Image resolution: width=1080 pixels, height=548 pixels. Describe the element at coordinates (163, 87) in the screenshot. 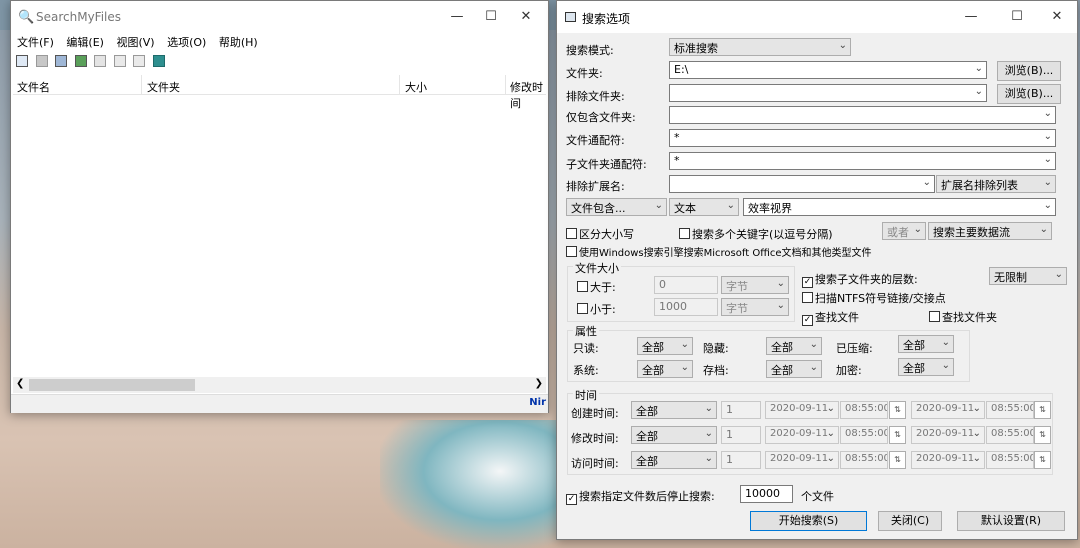

I see `col-folder: 文件夹` at that location.